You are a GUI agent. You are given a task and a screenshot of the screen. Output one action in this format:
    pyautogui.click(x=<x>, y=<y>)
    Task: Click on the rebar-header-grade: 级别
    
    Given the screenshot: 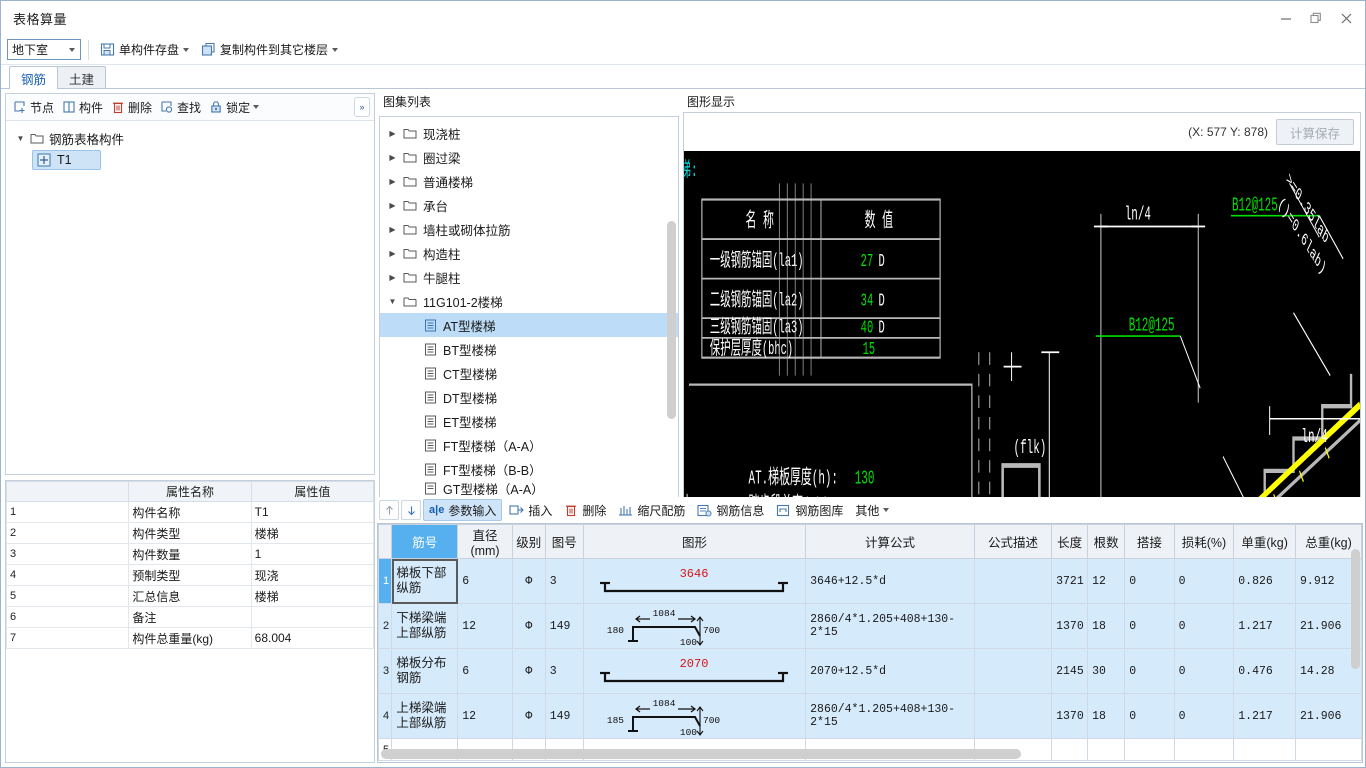 What is the action you would take?
    pyautogui.click(x=528, y=541)
    